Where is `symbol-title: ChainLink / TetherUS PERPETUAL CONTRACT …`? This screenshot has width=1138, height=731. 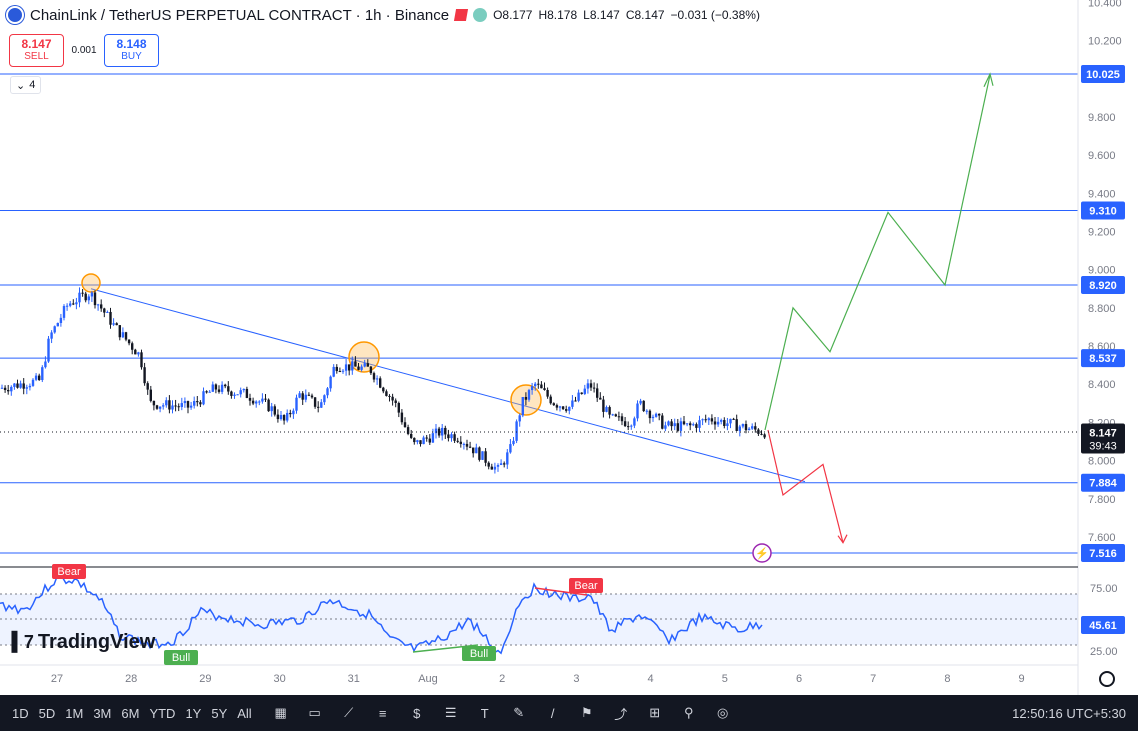
symbol-title: ChainLink / TetherUS PERPETUAL CONTRACT … is located at coordinates (239, 15).